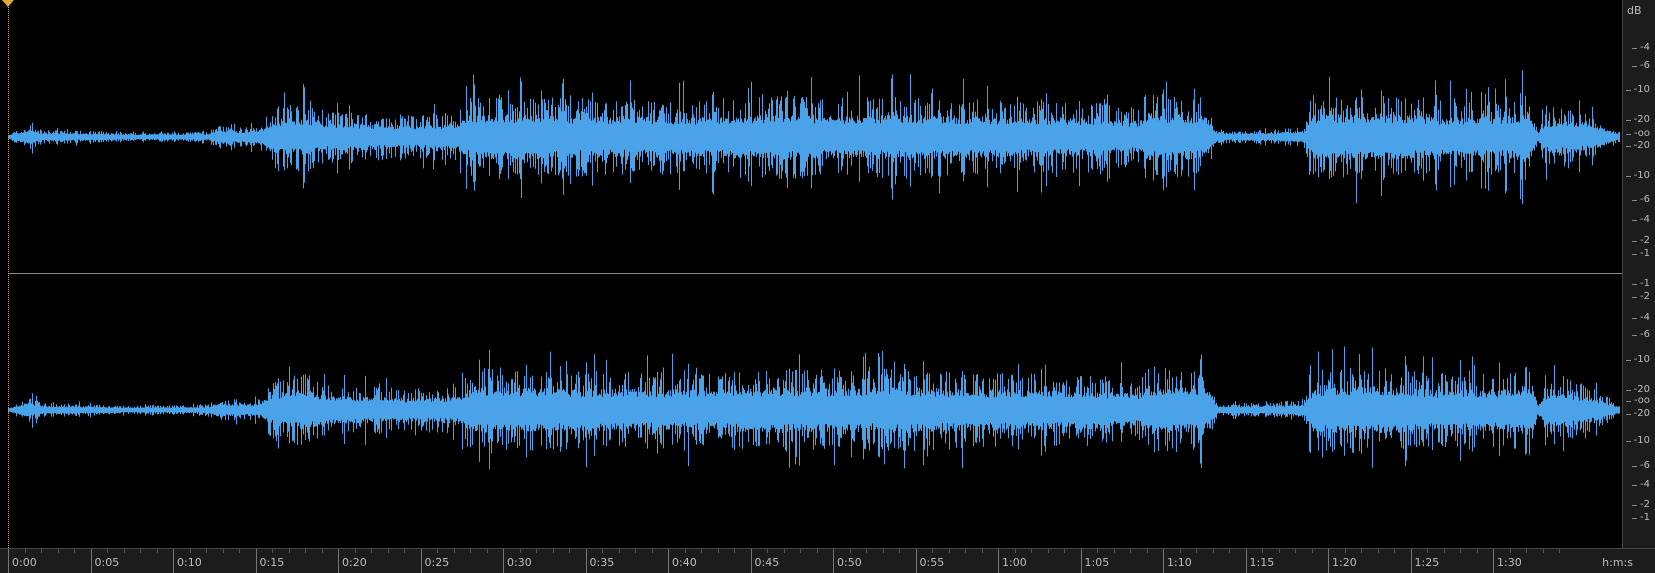 The image size is (1655, 573). I want to click on time-tick: 1:10, so click(1177, 561).